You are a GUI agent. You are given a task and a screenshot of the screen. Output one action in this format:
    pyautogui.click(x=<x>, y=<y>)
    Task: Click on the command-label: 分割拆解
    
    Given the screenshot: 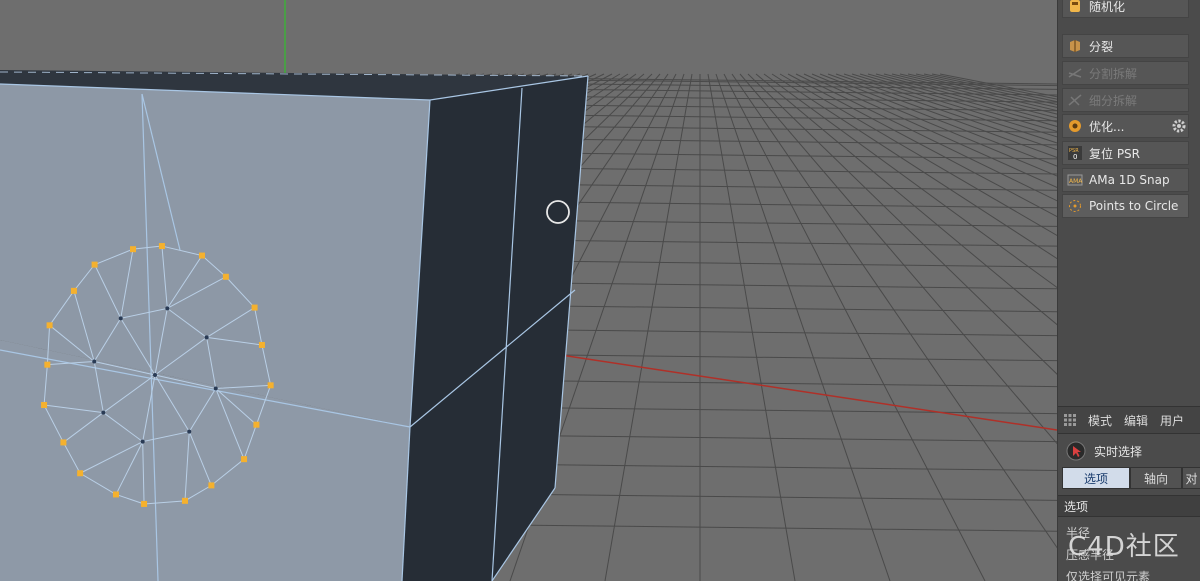 What is the action you would take?
    pyautogui.click(x=1113, y=73)
    